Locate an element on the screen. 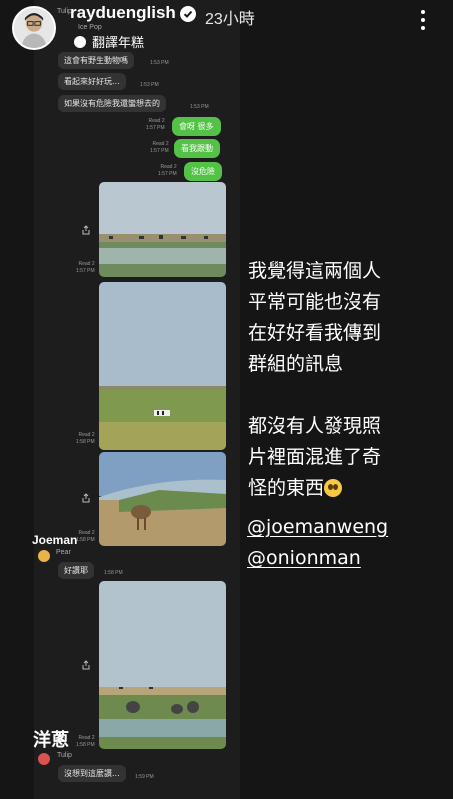 Image resolution: width=453 pixels, height=799 pixels. verified-badge-icon is located at coordinates (188, 14).